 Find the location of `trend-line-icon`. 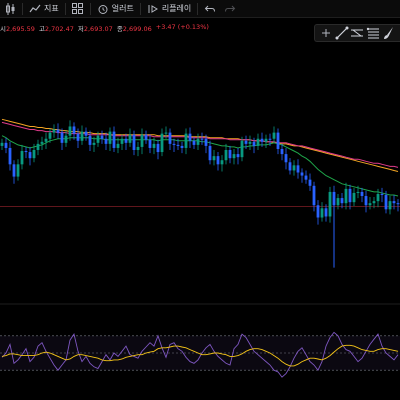

trend-line-icon is located at coordinates (342, 33).